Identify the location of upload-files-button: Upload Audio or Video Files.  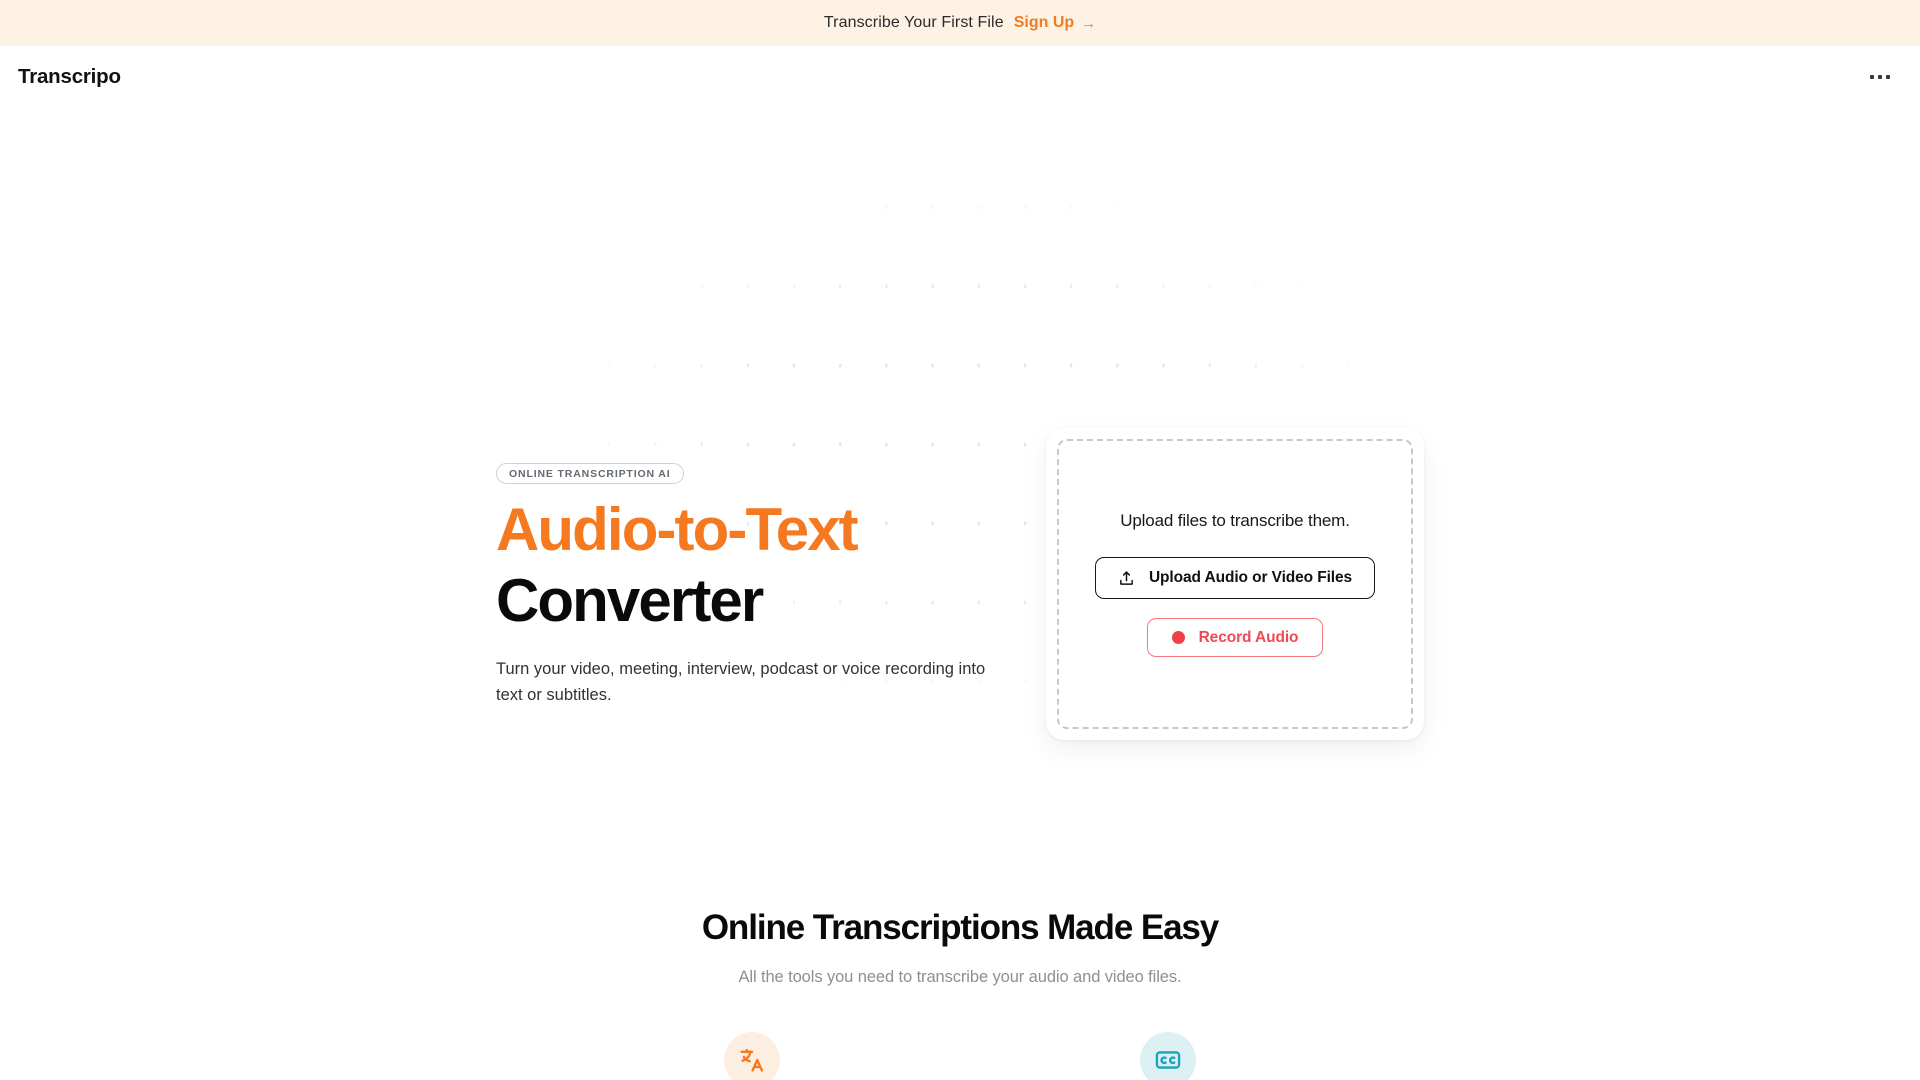
(1235, 578).